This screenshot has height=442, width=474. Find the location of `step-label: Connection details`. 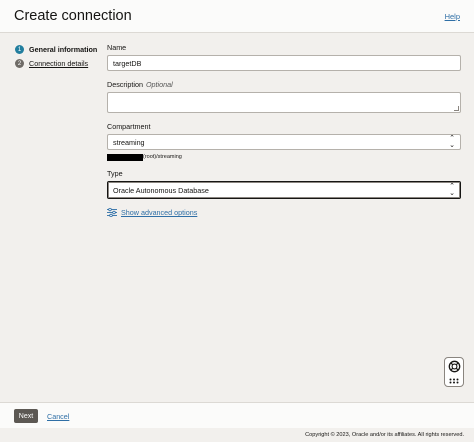

step-label: Connection details is located at coordinates (59, 63).